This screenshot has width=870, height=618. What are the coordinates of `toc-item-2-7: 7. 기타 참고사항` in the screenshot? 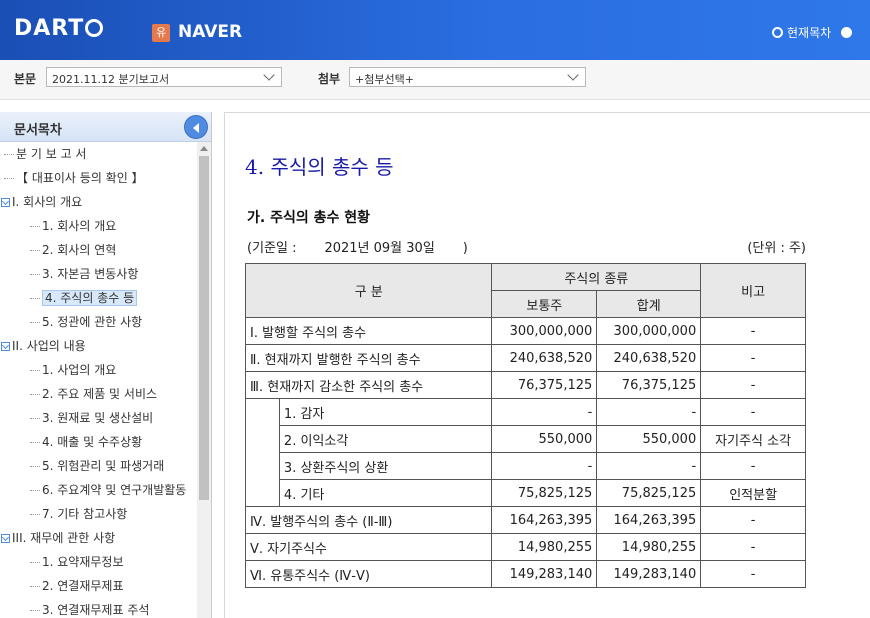 It's located at (78, 514).